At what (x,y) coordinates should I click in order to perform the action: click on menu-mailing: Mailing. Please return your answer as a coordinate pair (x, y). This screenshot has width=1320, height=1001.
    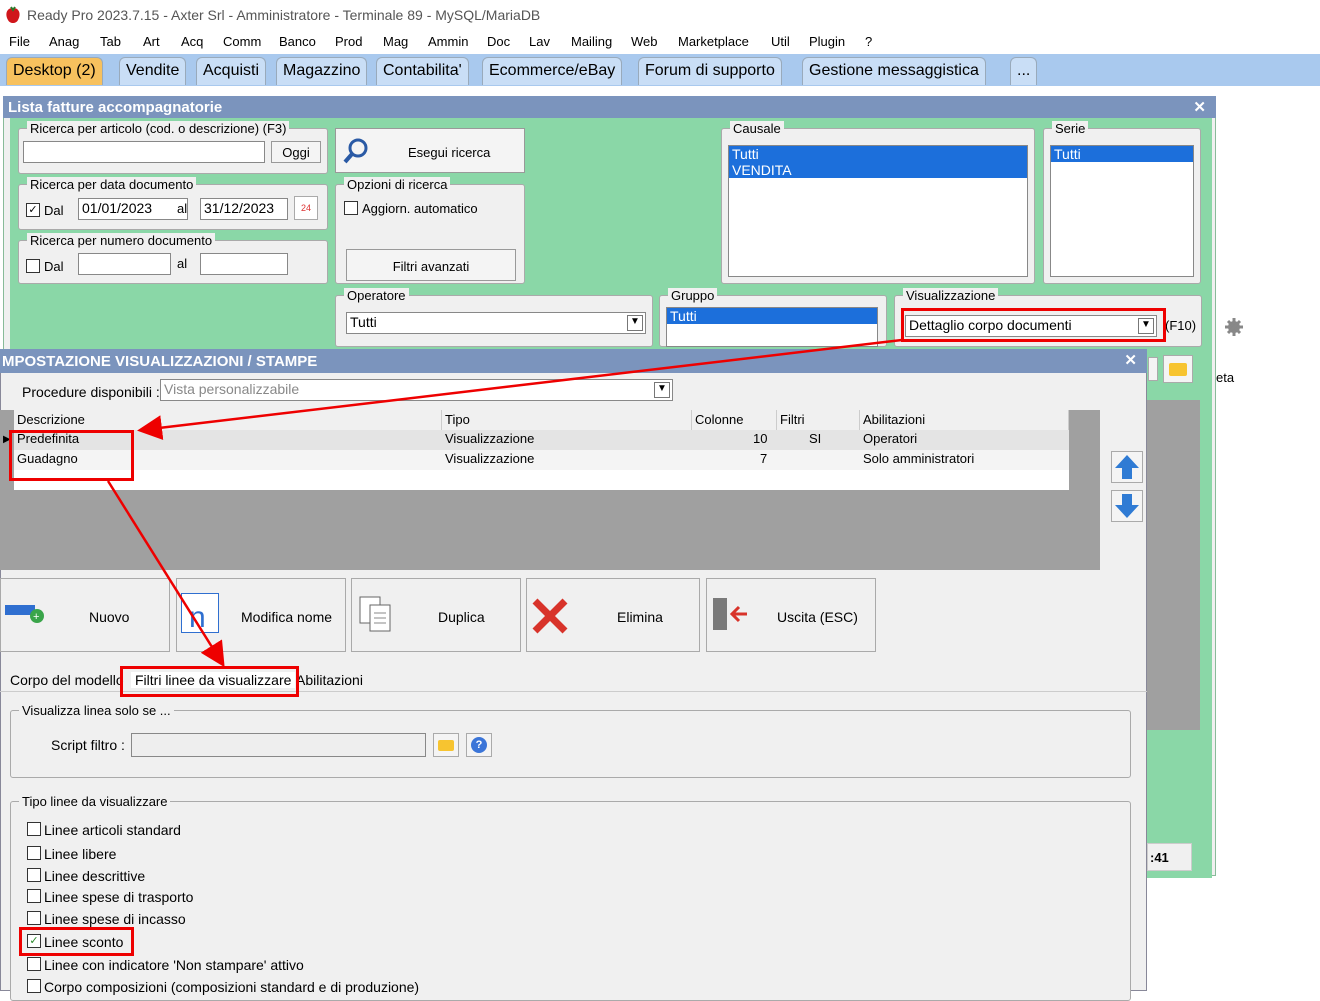
    Looking at the image, I should click on (591, 41).